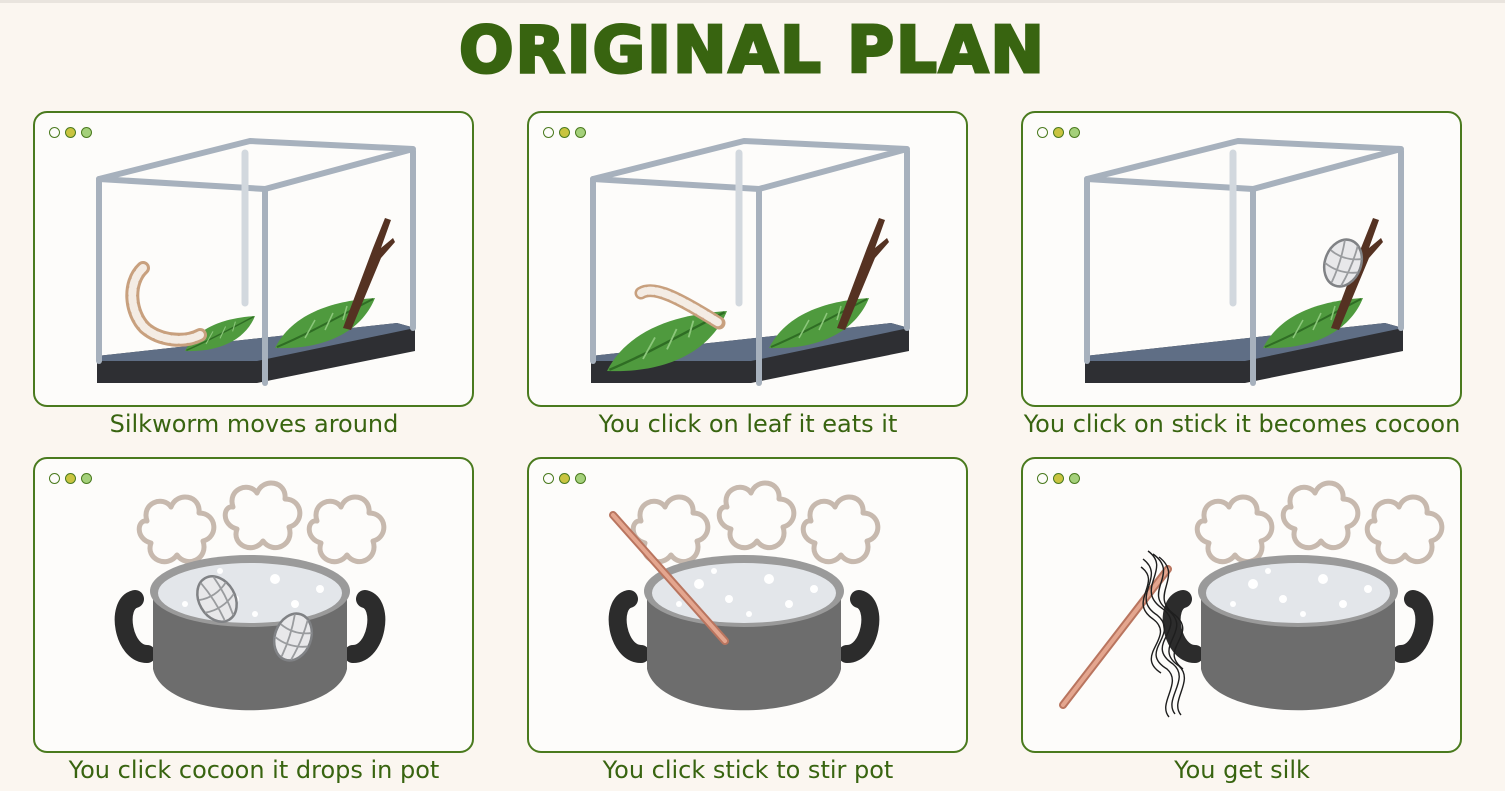  Describe the element at coordinates (748, 424) in the screenshot. I see `step-caption-2: You click on leaf it eats it` at that location.